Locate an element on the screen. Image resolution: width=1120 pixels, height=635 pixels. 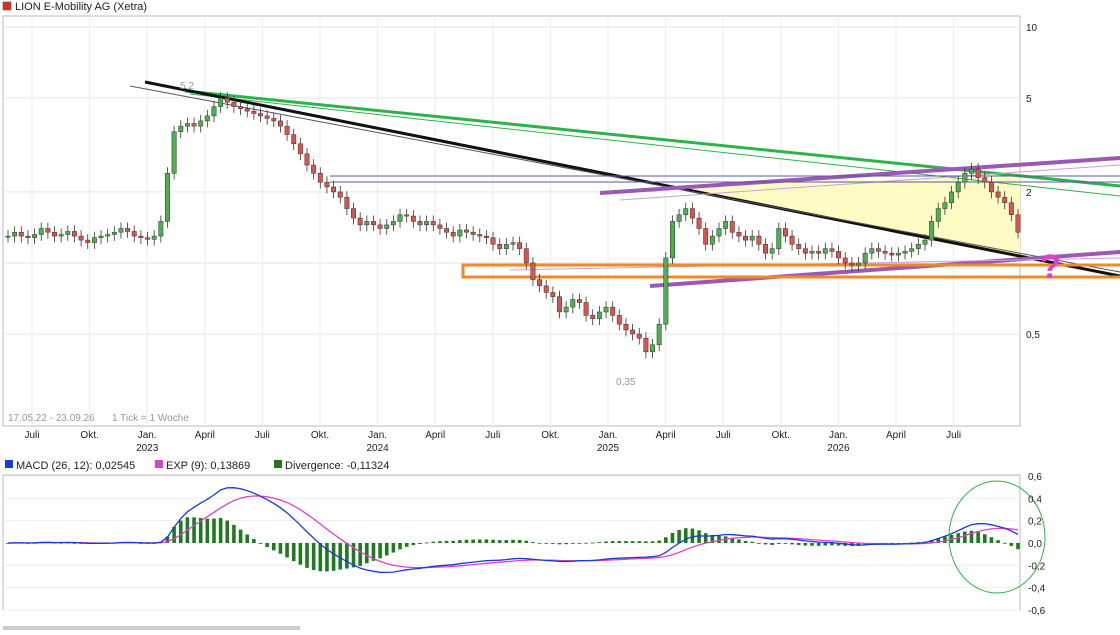
time-tick-label: Juli is located at coordinates (262, 435).